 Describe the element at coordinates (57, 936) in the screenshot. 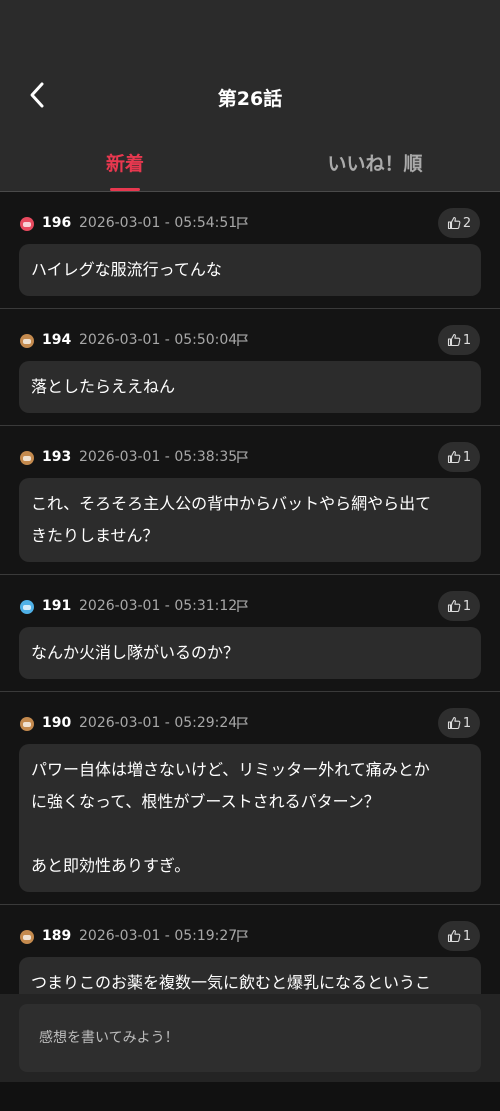

I see `comment-number: 189` at that location.